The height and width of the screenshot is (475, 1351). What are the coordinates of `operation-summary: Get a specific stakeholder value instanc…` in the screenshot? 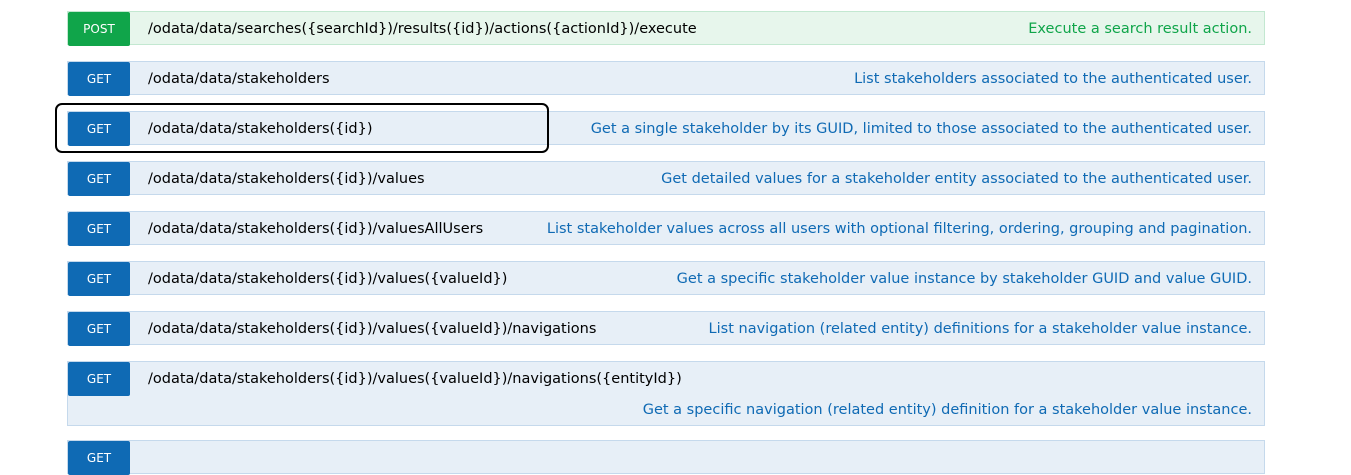 It's located at (964, 279).